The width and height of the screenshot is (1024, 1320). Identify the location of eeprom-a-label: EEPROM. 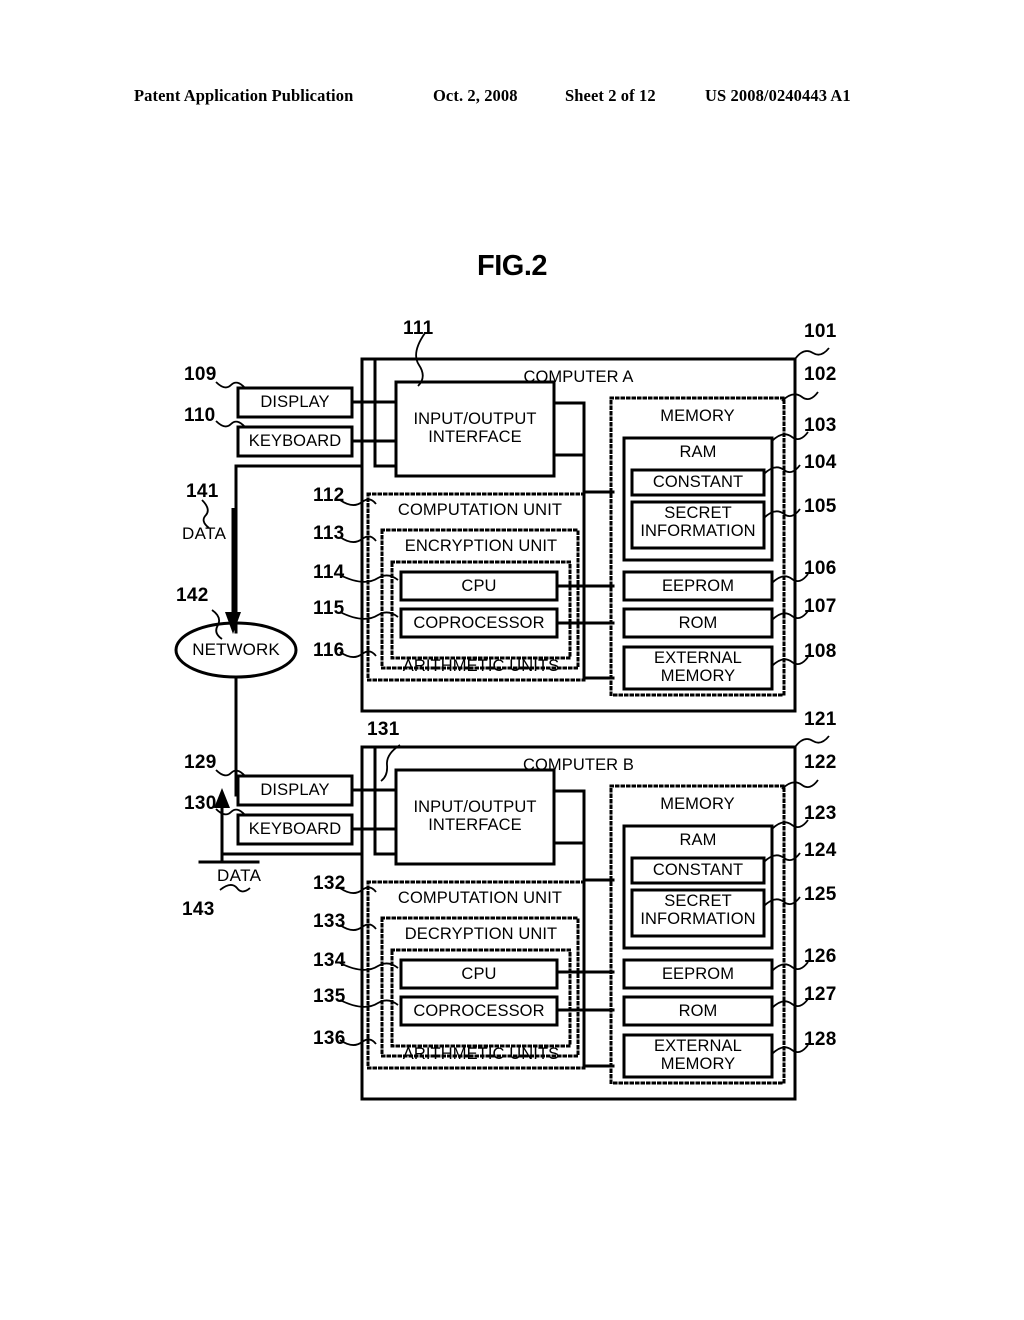
(698, 586).